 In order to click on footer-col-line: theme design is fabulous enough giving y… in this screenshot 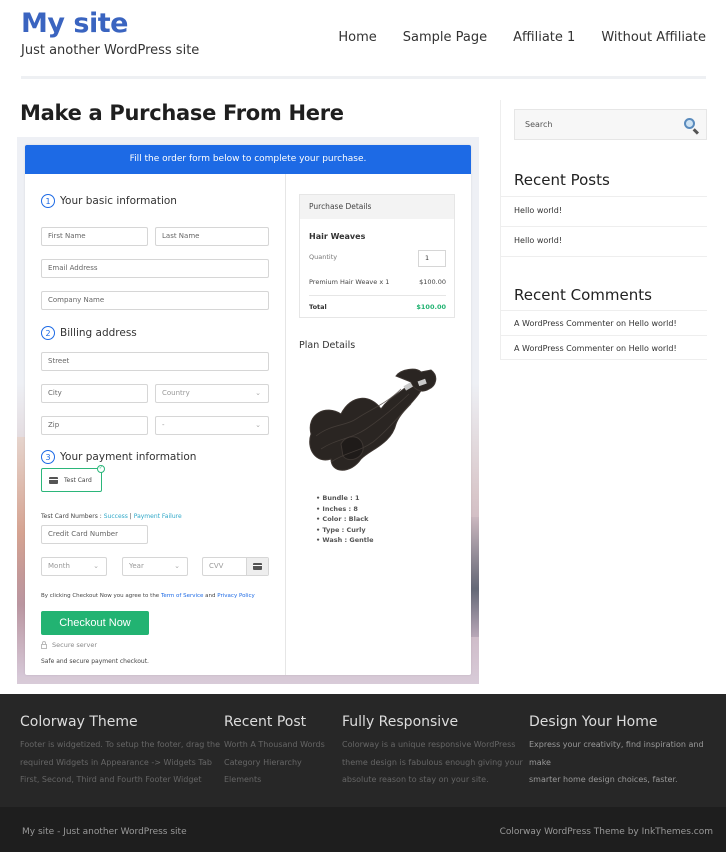, I will do `click(432, 762)`.